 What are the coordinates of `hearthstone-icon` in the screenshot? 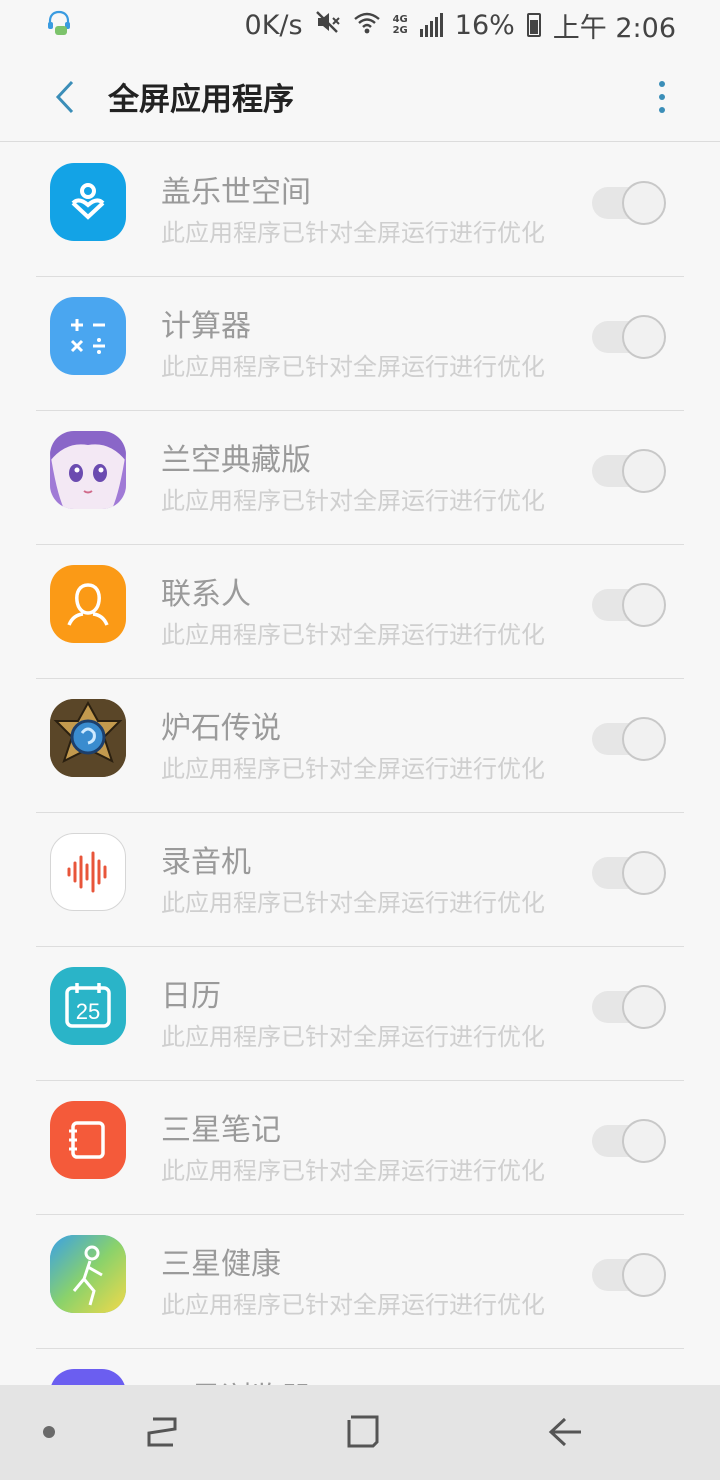 It's located at (88, 738).